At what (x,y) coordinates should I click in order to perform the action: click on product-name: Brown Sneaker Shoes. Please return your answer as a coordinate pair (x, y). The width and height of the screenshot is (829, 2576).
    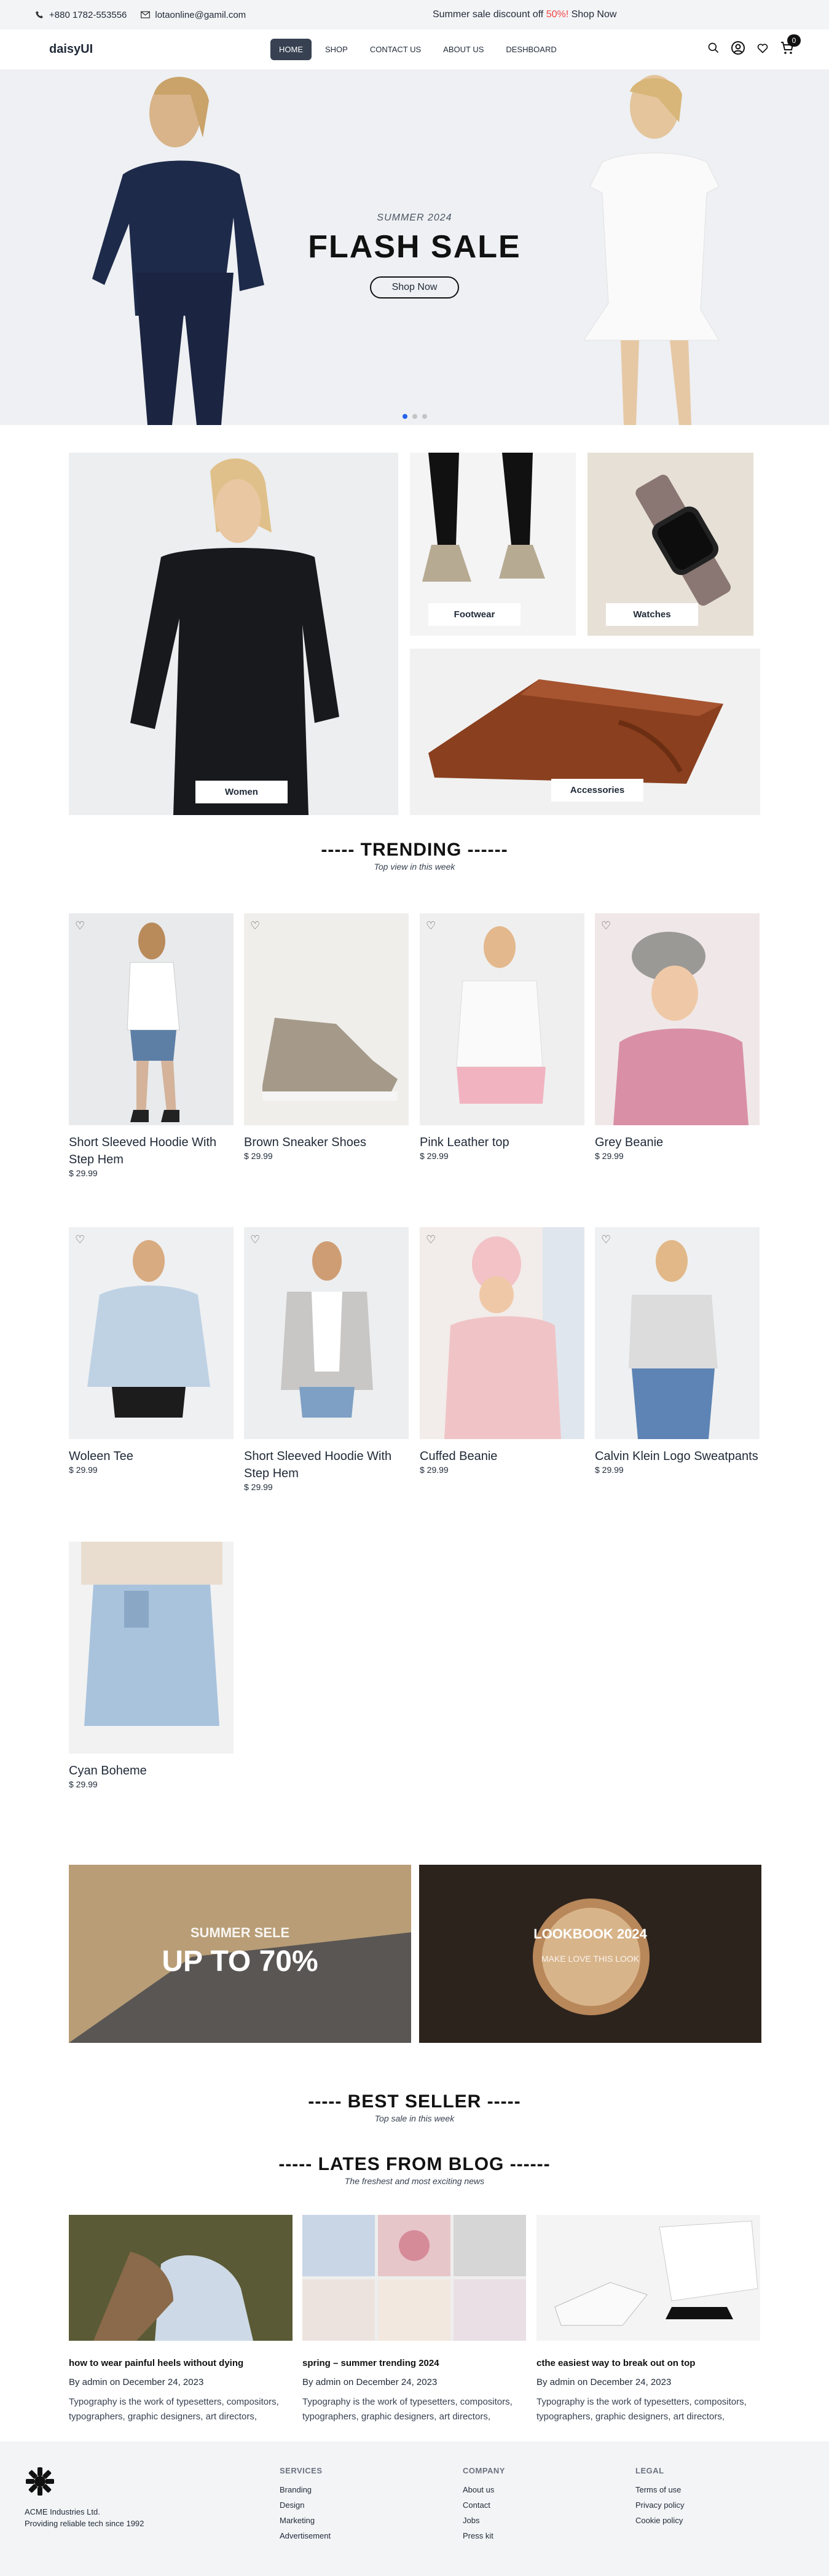
    Looking at the image, I should click on (326, 1142).